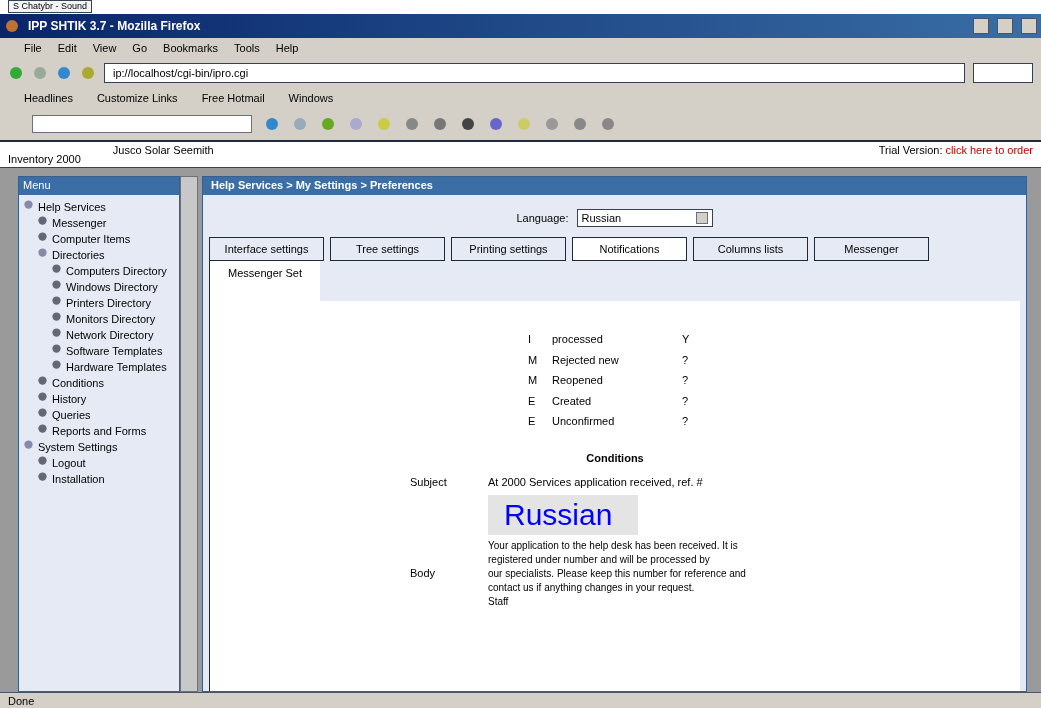 The width and height of the screenshot is (1041, 708). What do you see at coordinates (99, 431) in the screenshot?
I see `tree-item: Reports and Forms` at bounding box center [99, 431].